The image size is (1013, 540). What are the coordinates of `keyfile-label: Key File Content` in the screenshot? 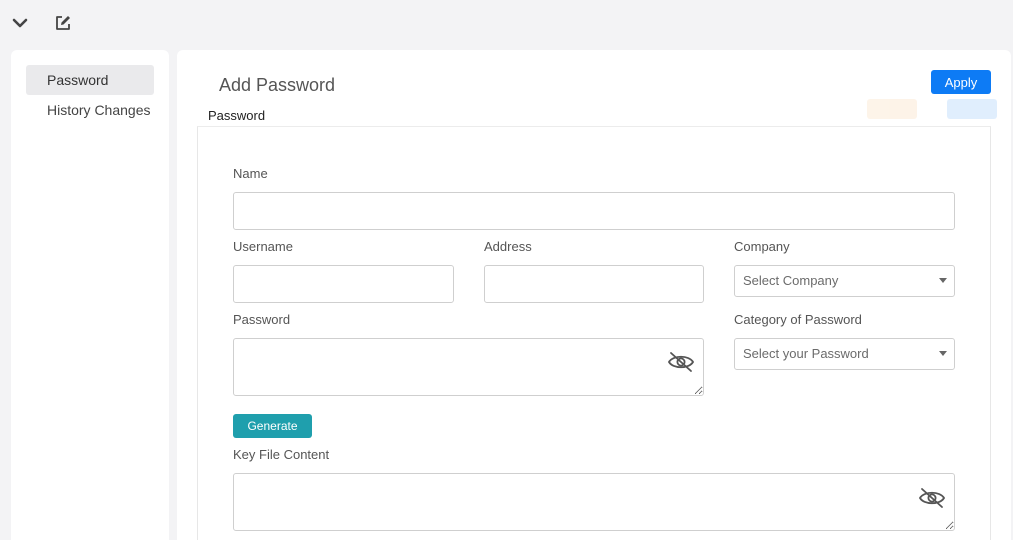 It's located at (281, 454).